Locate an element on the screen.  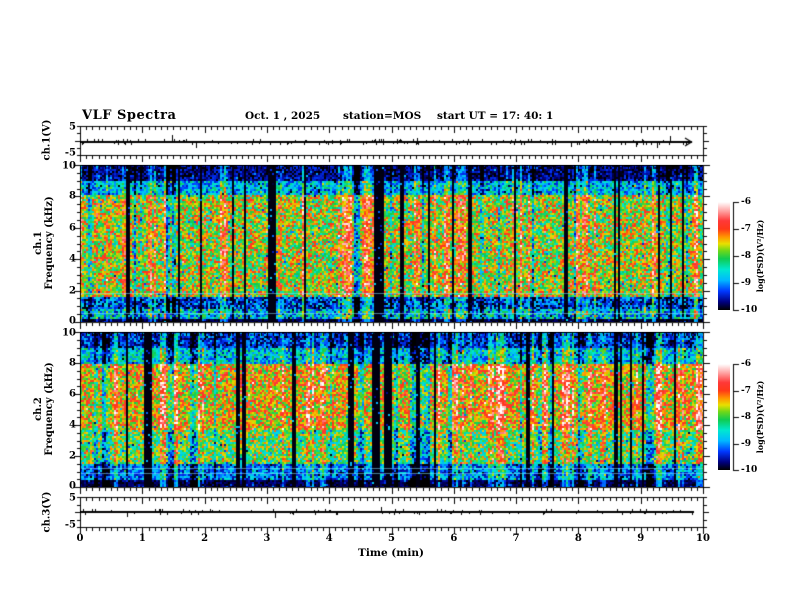
colorbar-ch1 is located at coordinates (724, 256).